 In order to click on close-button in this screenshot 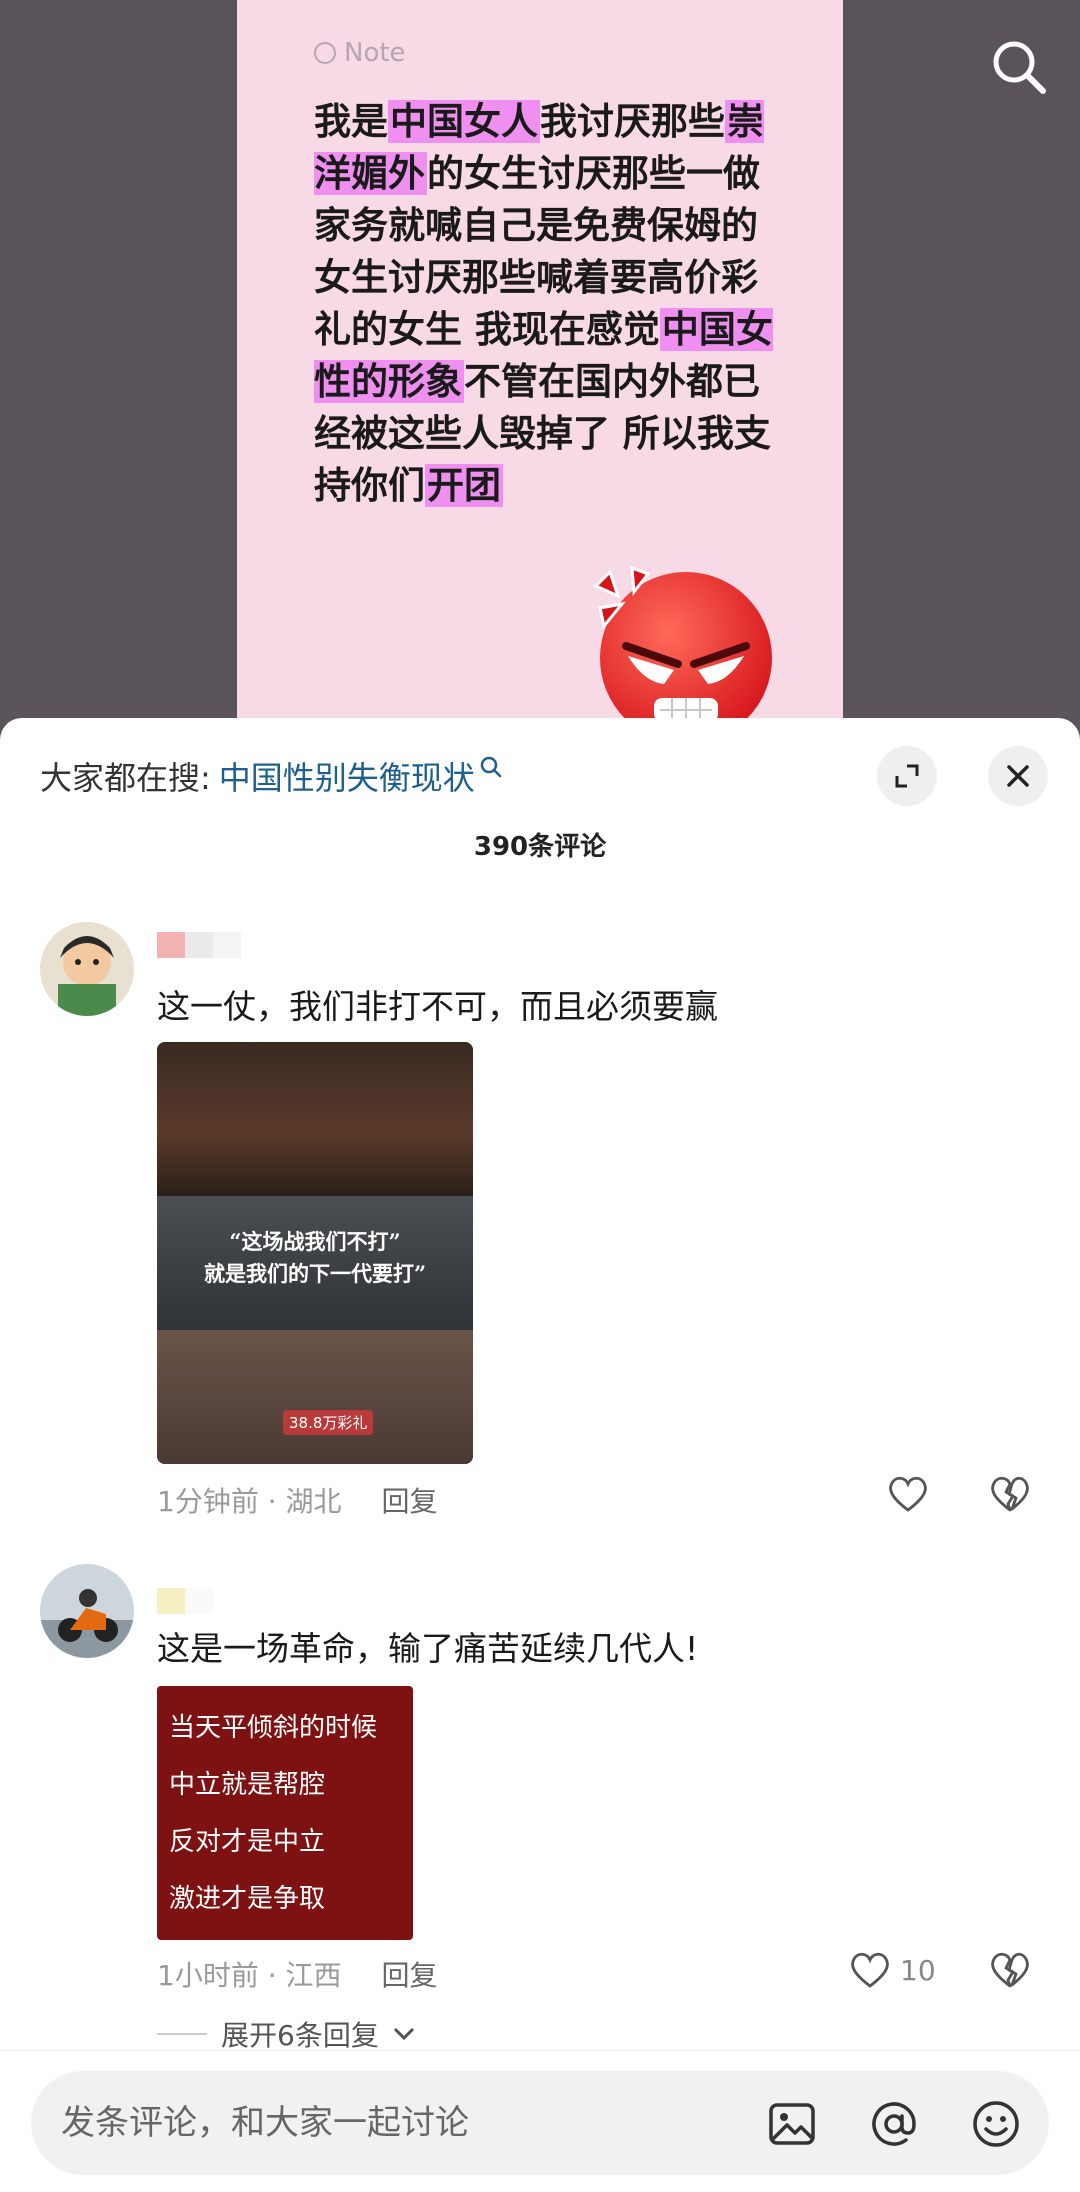, I will do `click(1018, 776)`.